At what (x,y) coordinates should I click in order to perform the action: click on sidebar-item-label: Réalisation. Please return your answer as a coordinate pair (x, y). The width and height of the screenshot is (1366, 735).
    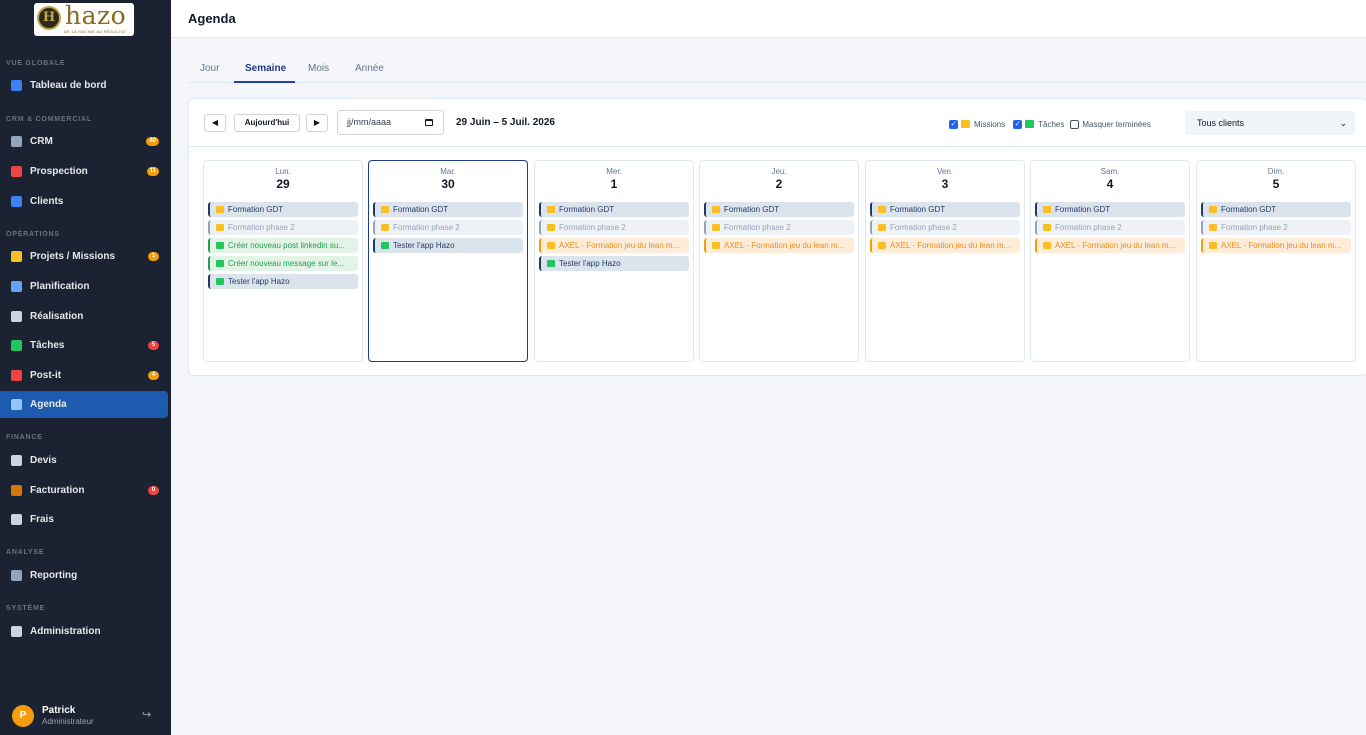
    Looking at the image, I should click on (57, 316).